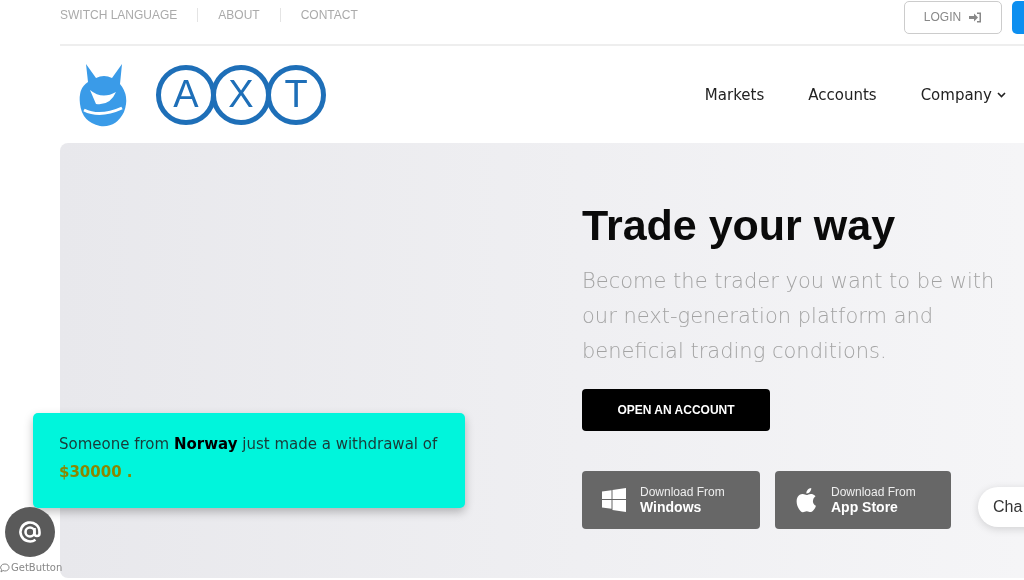 Image resolution: width=1024 pixels, height=580 pixels. Describe the element at coordinates (976, 17) in the screenshot. I see `sign-in-icon` at that location.